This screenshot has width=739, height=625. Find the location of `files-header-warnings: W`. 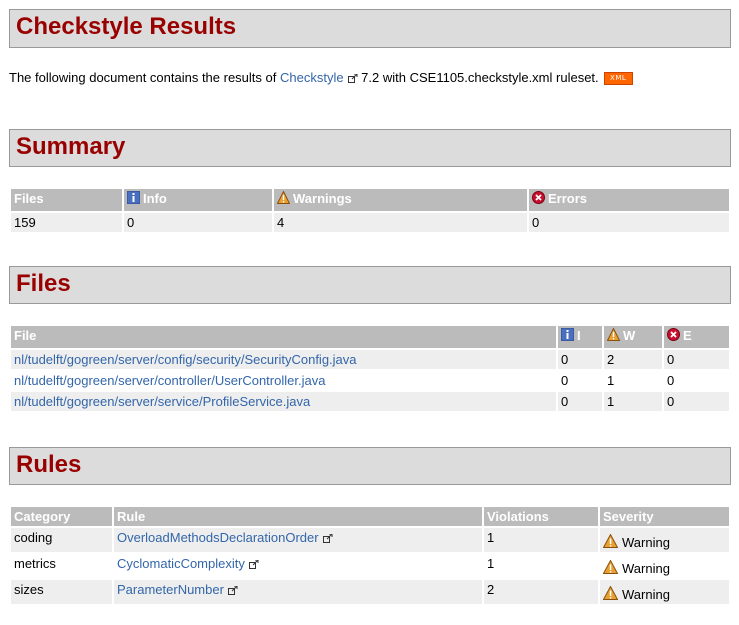

files-header-warnings: W is located at coordinates (633, 337).